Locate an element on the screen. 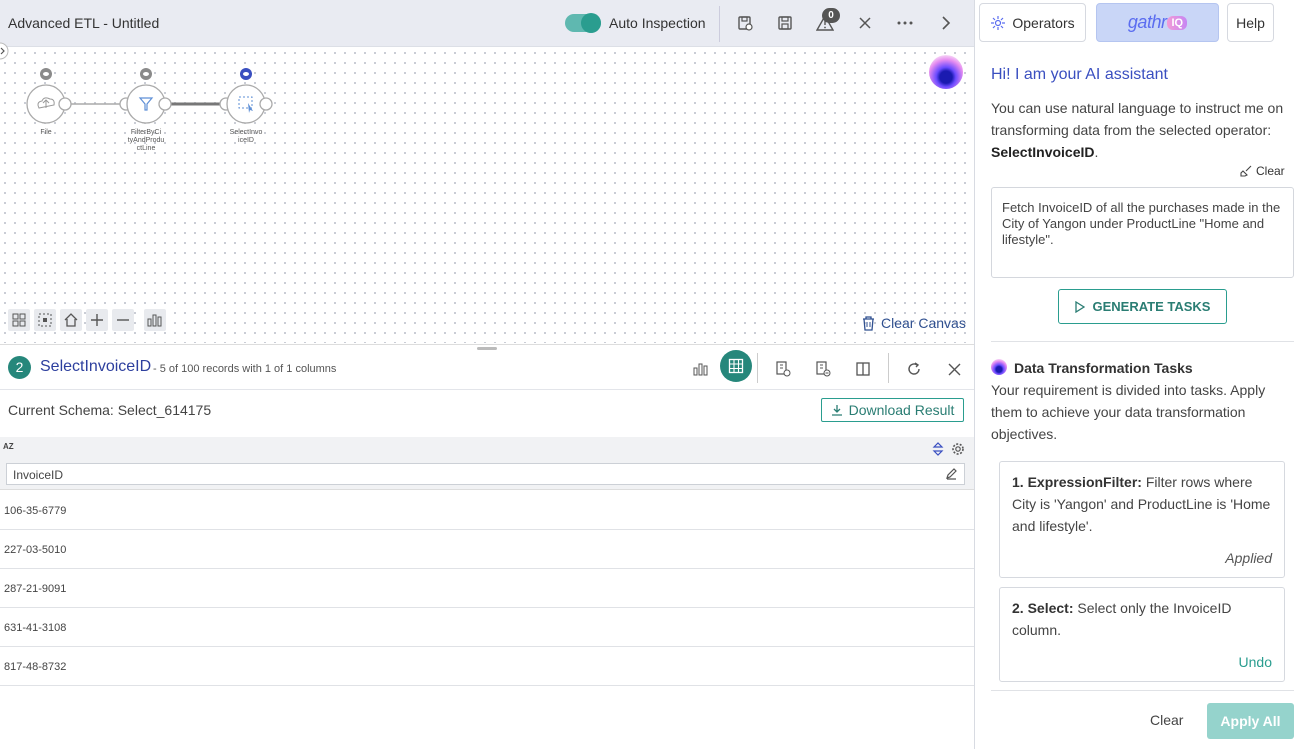  more-options-icon is located at coordinates (905, 23).